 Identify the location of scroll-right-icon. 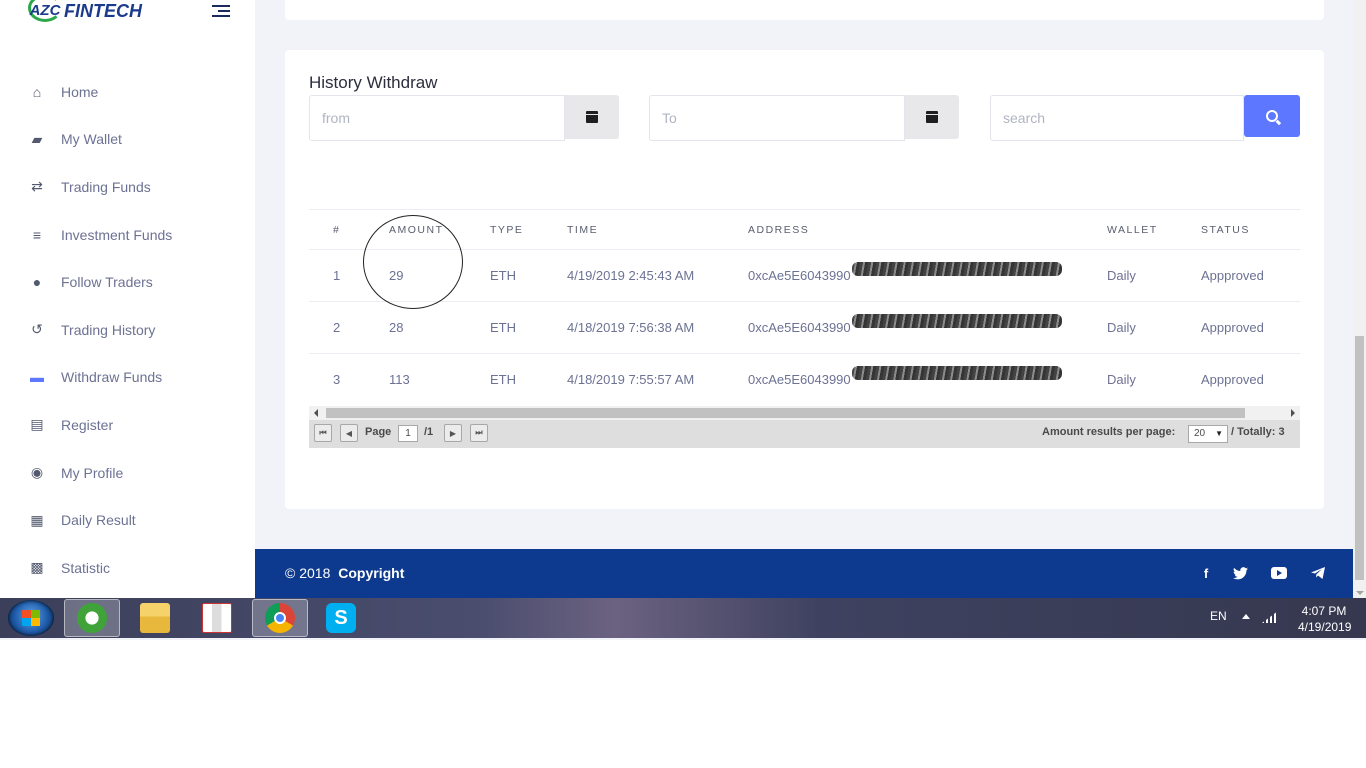
(1293, 413).